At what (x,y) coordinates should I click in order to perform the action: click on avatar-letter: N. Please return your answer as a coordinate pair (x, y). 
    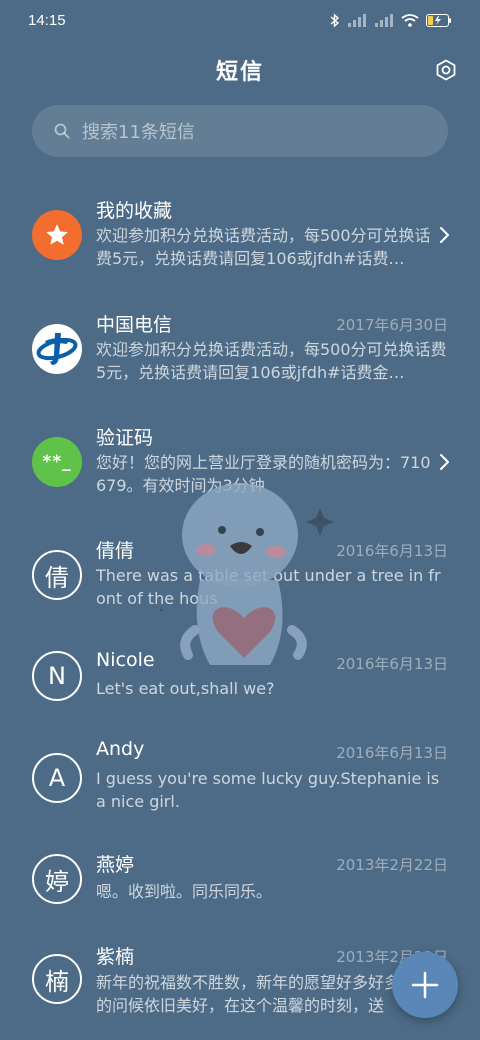
    Looking at the image, I should click on (57, 676).